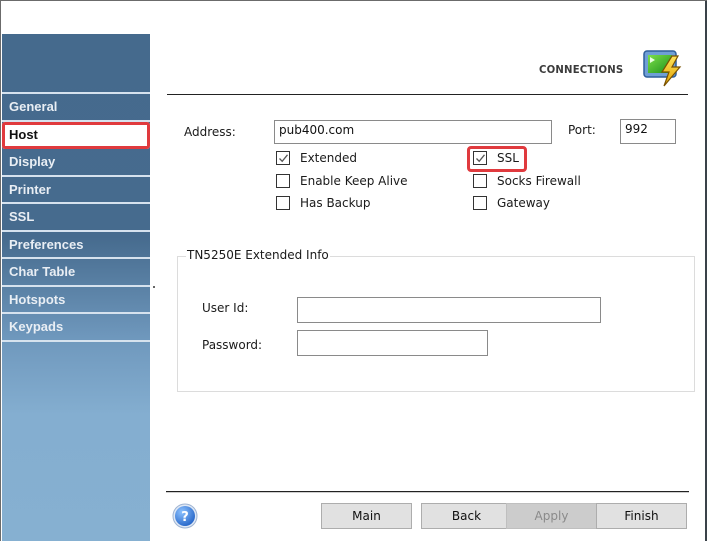 The height and width of the screenshot is (541, 707). Describe the element at coordinates (662, 68) in the screenshot. I see `connections-lightning-icon` at that location.